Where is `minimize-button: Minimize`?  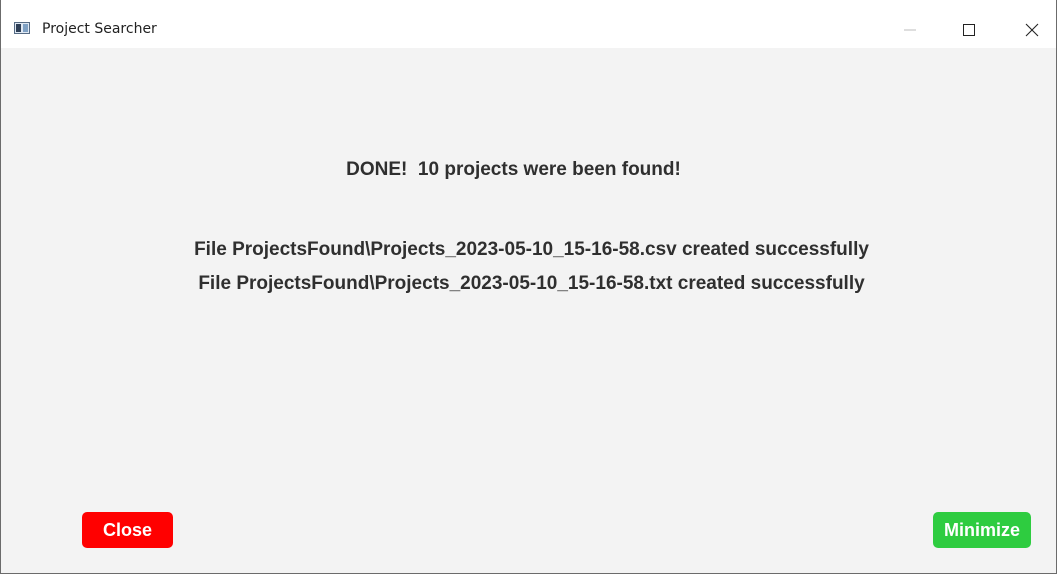 minimize-button: Minimize is located at coordinates (982, 530).